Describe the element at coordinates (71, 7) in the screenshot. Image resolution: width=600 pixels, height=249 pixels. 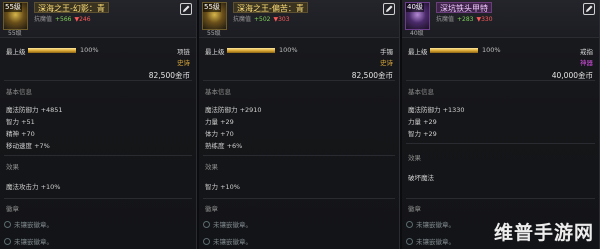
I see `item-name: 深海之王-幻影：青` at that location.